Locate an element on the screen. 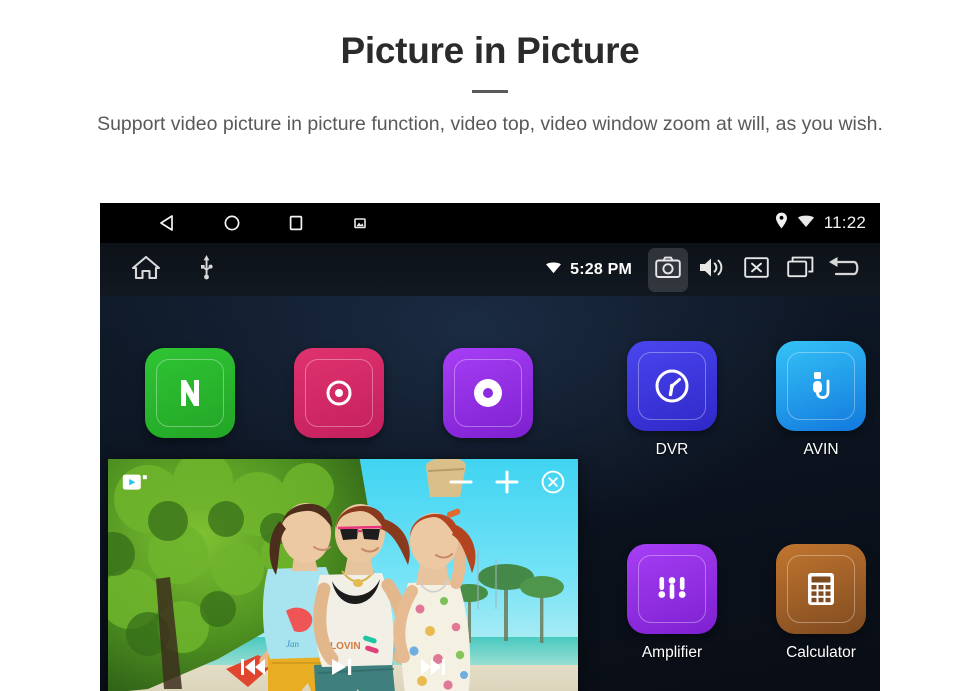  back-triangle-icon is located at coordinates (168, 223).